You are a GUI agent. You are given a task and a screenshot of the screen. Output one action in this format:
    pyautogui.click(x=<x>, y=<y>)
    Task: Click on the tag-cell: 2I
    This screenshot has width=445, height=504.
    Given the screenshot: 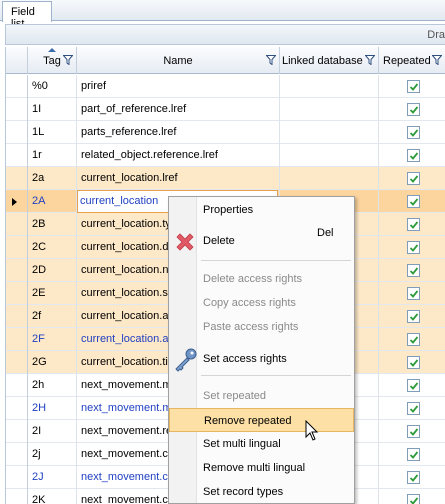 What is the action you would take?
    pyautogui.click(x=52, y=431)
    